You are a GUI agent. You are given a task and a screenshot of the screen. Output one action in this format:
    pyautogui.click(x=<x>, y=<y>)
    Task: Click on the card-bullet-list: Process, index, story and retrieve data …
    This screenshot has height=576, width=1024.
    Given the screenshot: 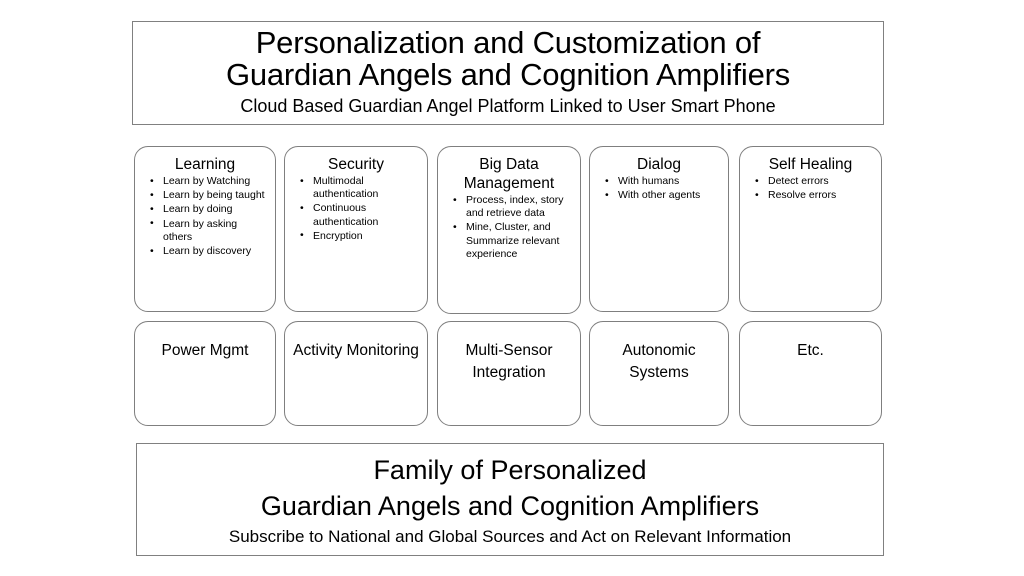 What is the action you would take?
    pyautogui.click(x=509, y=227)
    